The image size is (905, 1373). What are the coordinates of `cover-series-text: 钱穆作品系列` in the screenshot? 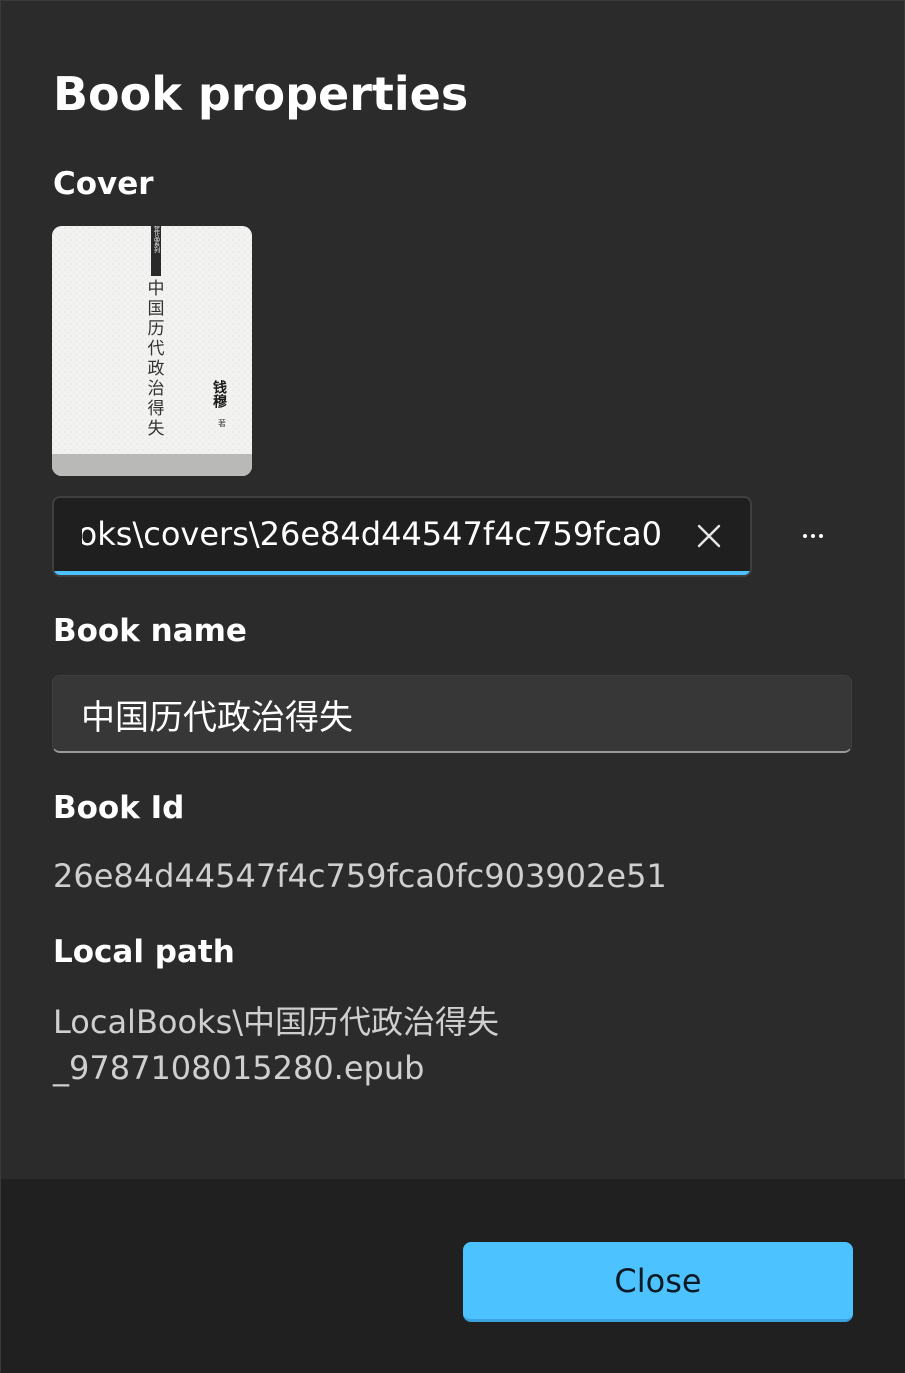 It's located at (156, 240).